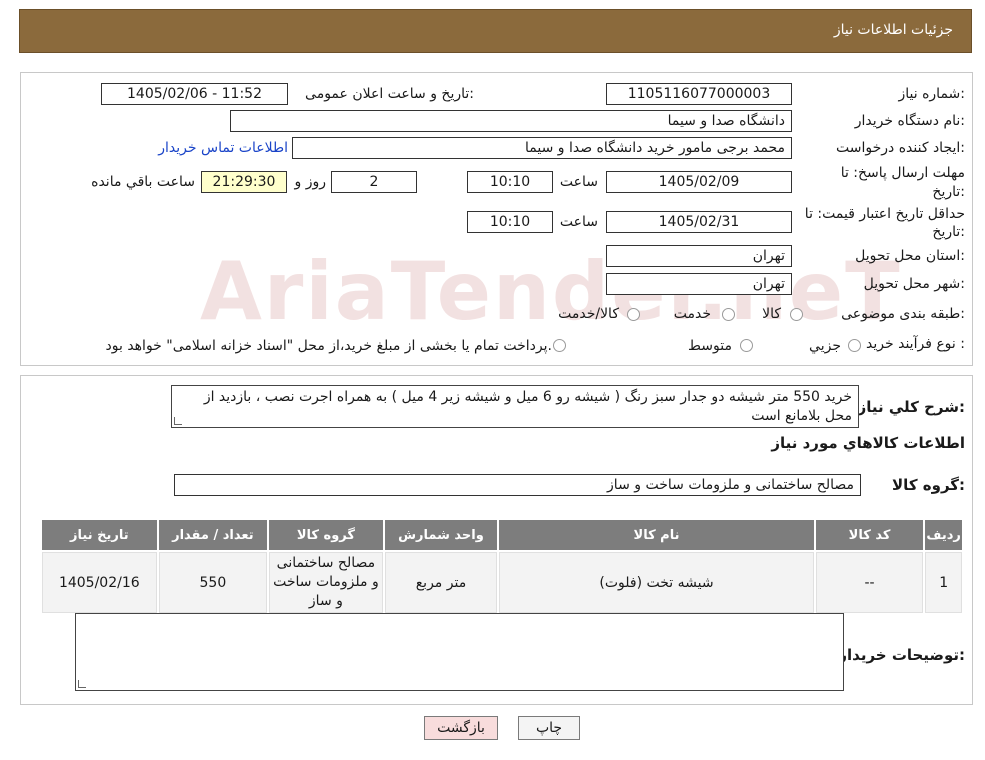 The image size is (985, 760). Describe the element at coordinates (389, 94) in the screenshot. I see `announce-label: تاریخ و ساعت اعلان عمومی:` at that location.